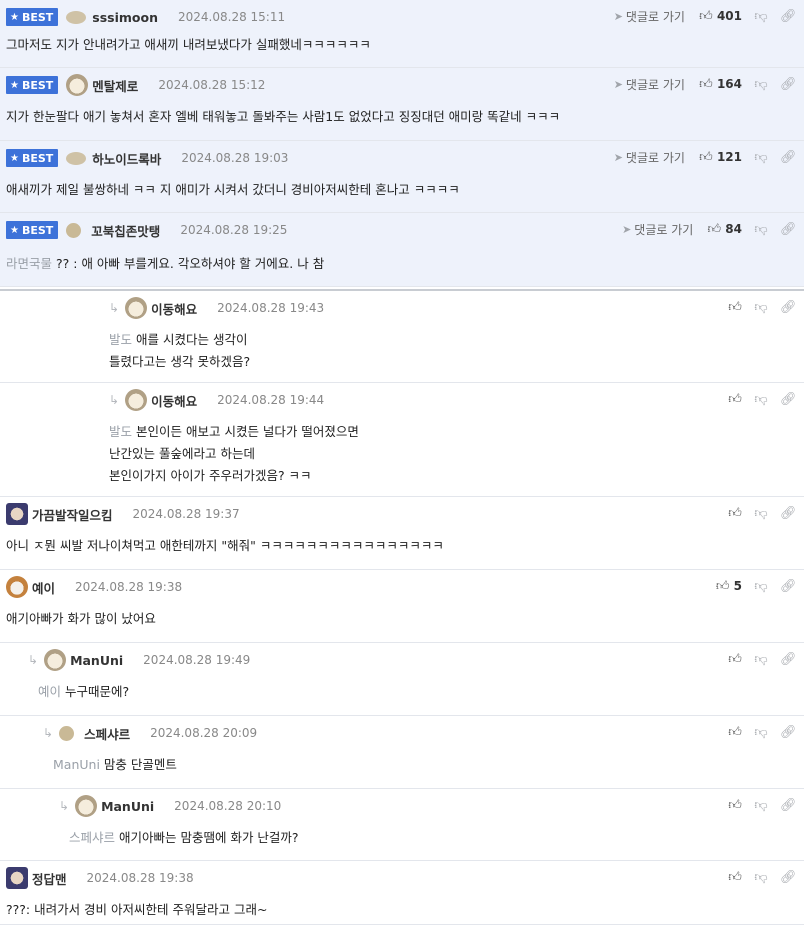 This screenshot has width=804, height=925. What do you see at coordinates (125, 17) in the screenshot?
I see `author-name: sssimoon` at bounding box center [125, 17].